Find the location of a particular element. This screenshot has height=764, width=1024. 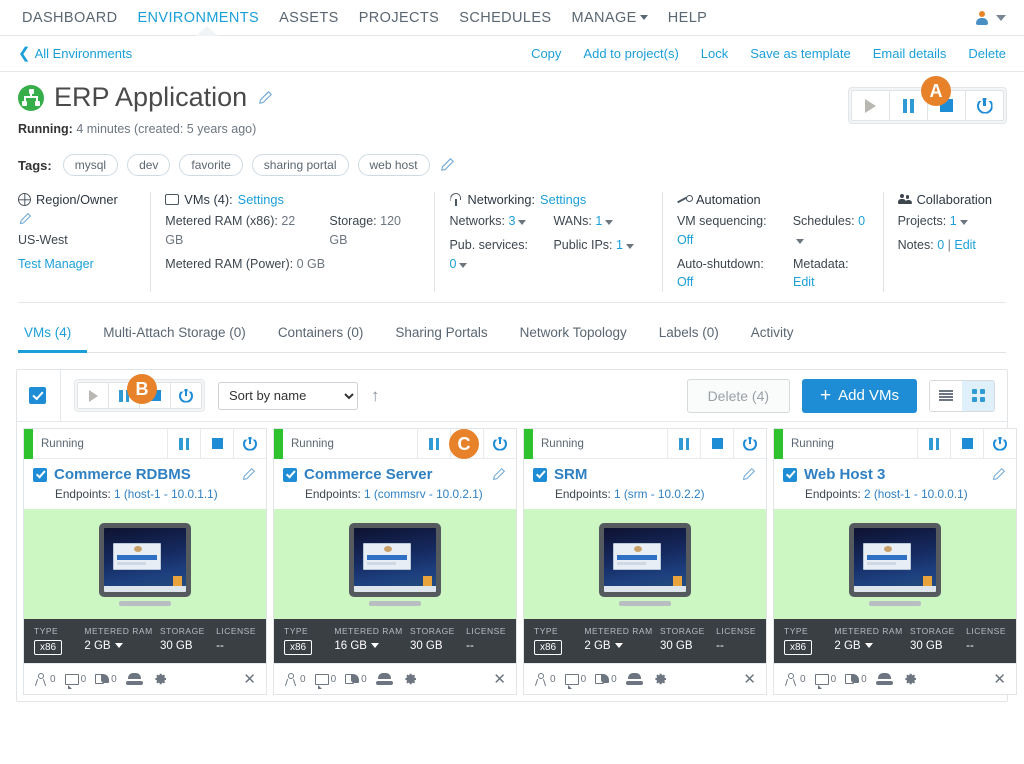

vm-endpoints-value: 1 (host-1 - 10.0.1.1) is located at coordinates (166, 494).